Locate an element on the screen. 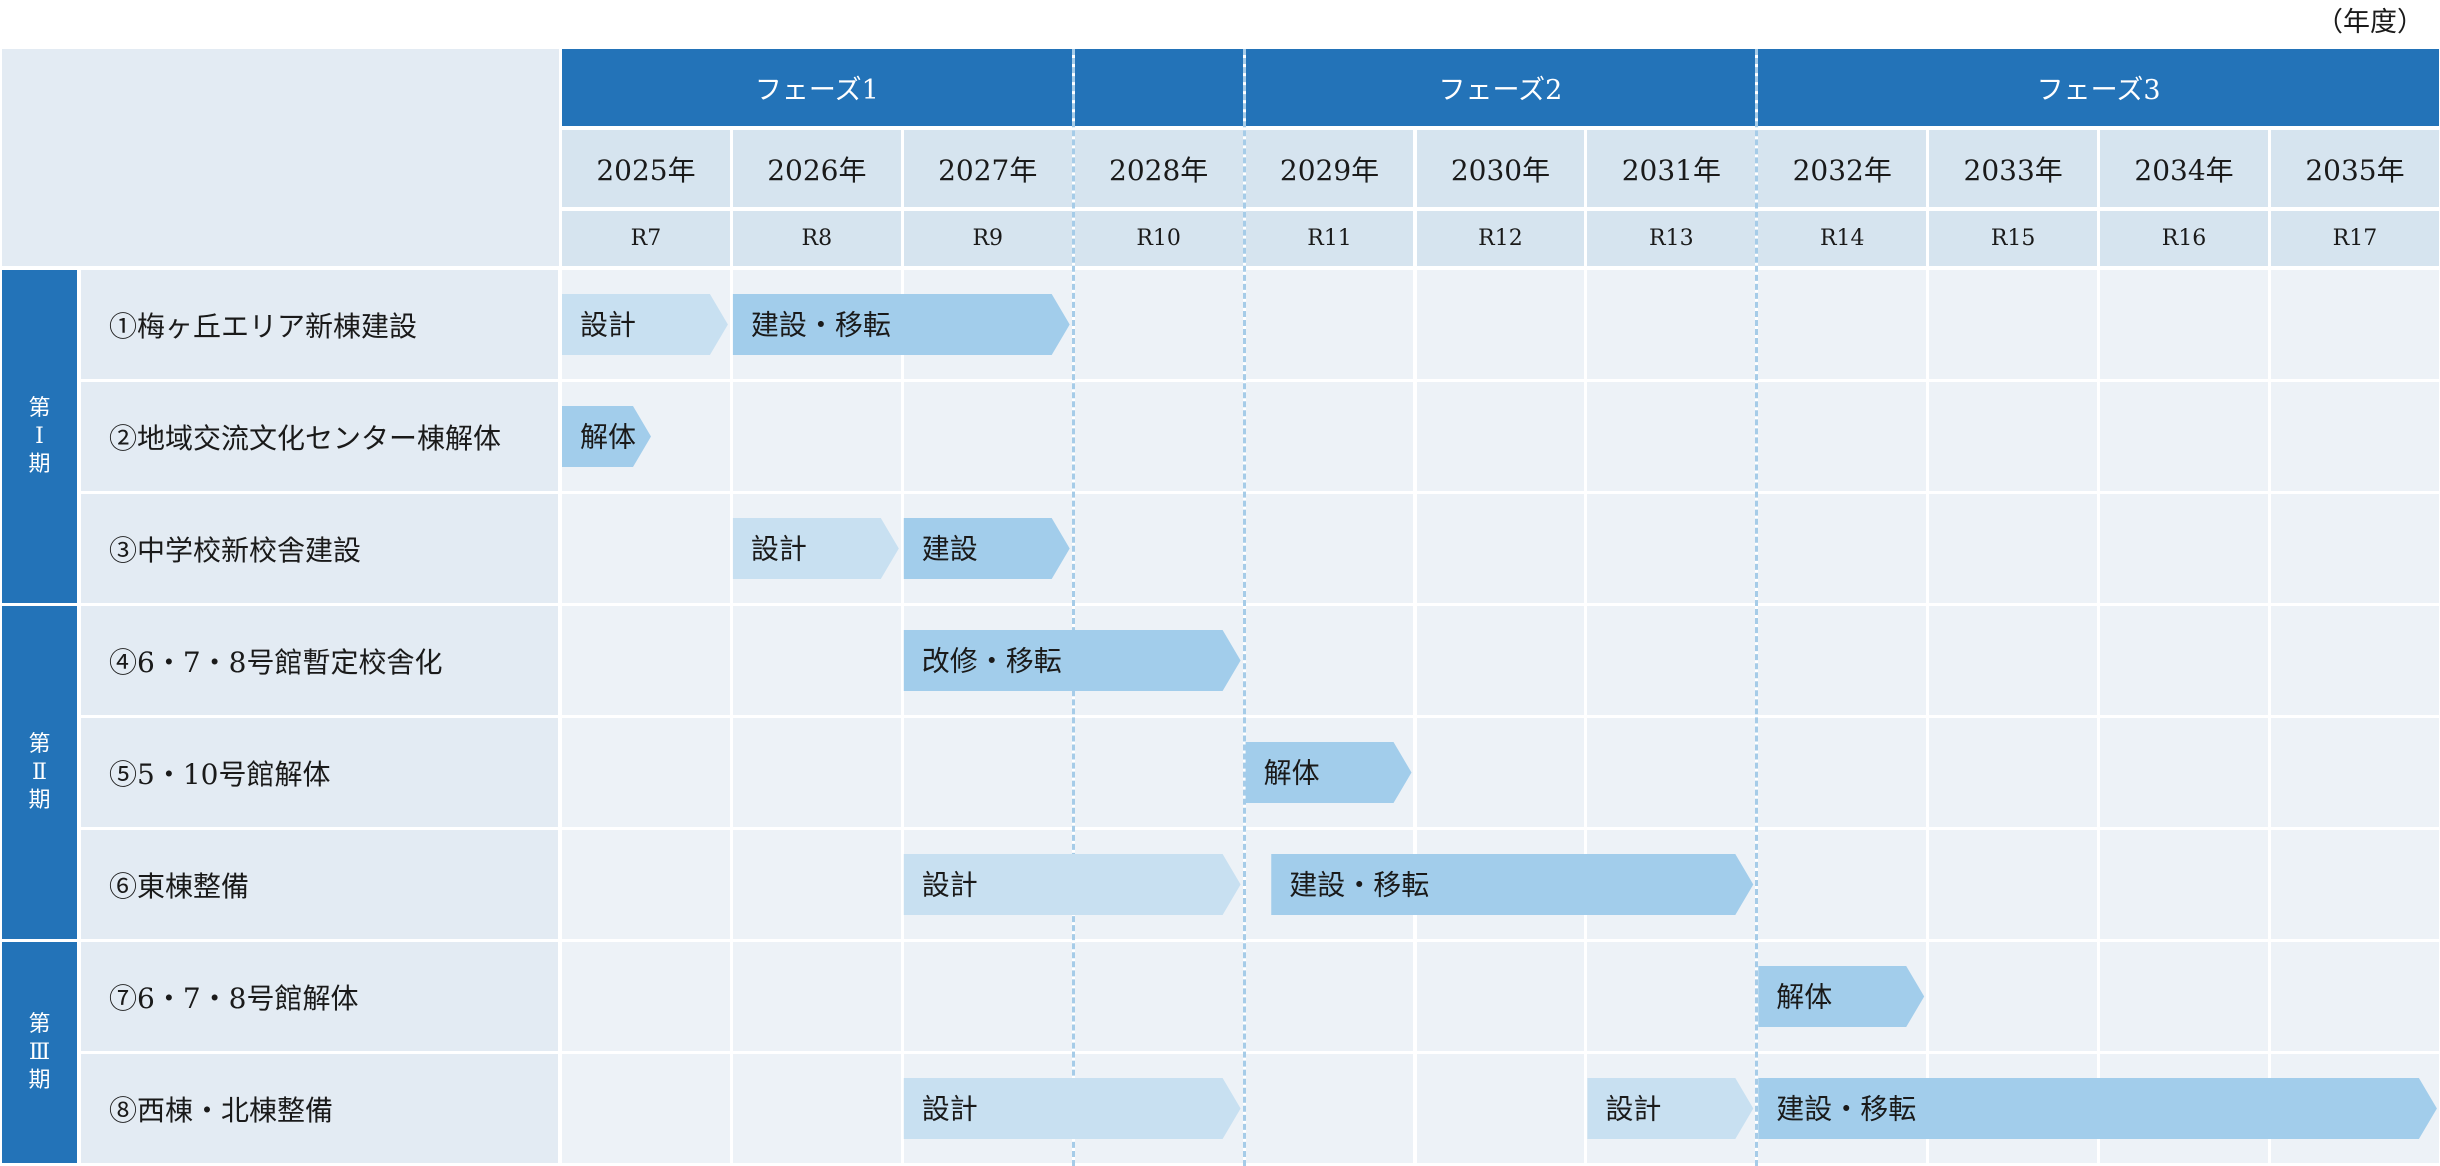 This screenshot has width=2440, height=1166. bar-label: 建設 is located at coordinates (950, 549).